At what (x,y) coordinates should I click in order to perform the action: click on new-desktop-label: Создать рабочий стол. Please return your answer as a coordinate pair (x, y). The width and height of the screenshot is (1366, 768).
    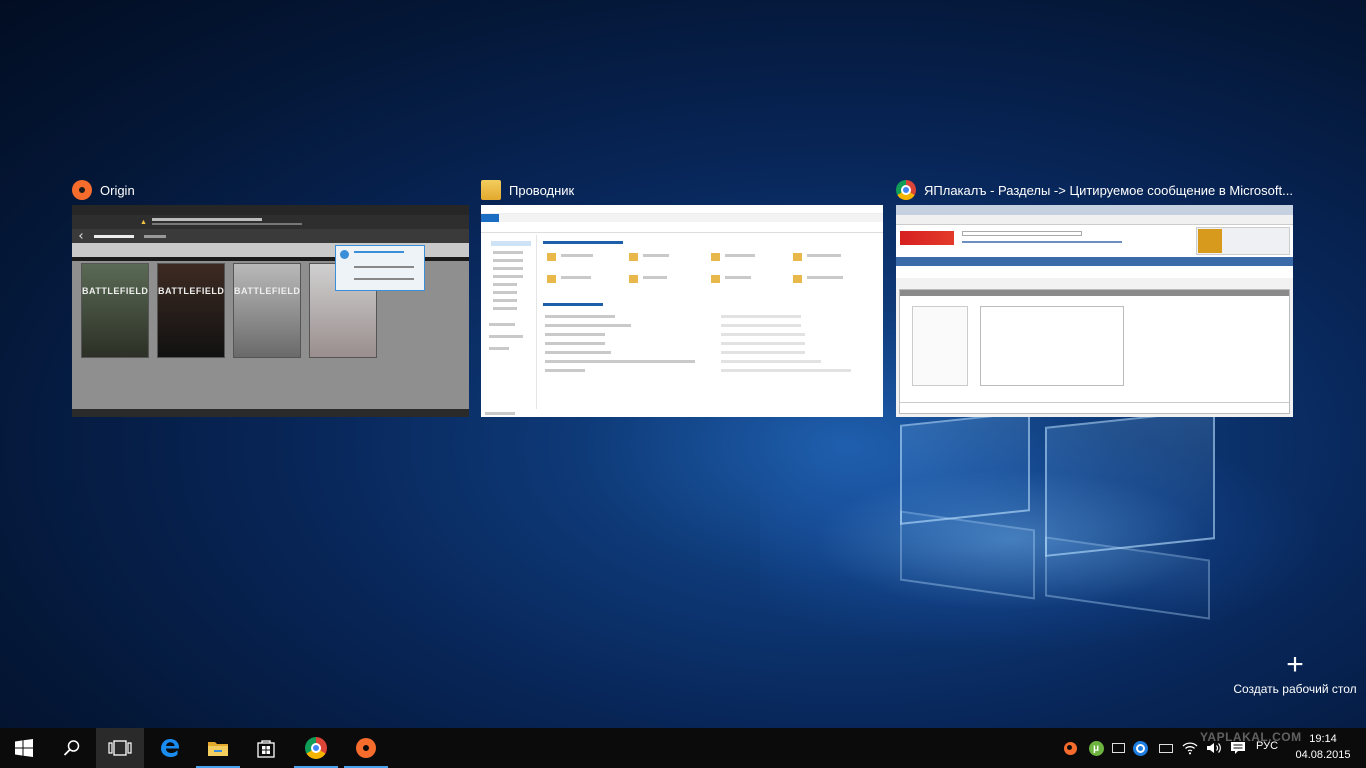
    Looking at the image, I should click on (1295, 689).